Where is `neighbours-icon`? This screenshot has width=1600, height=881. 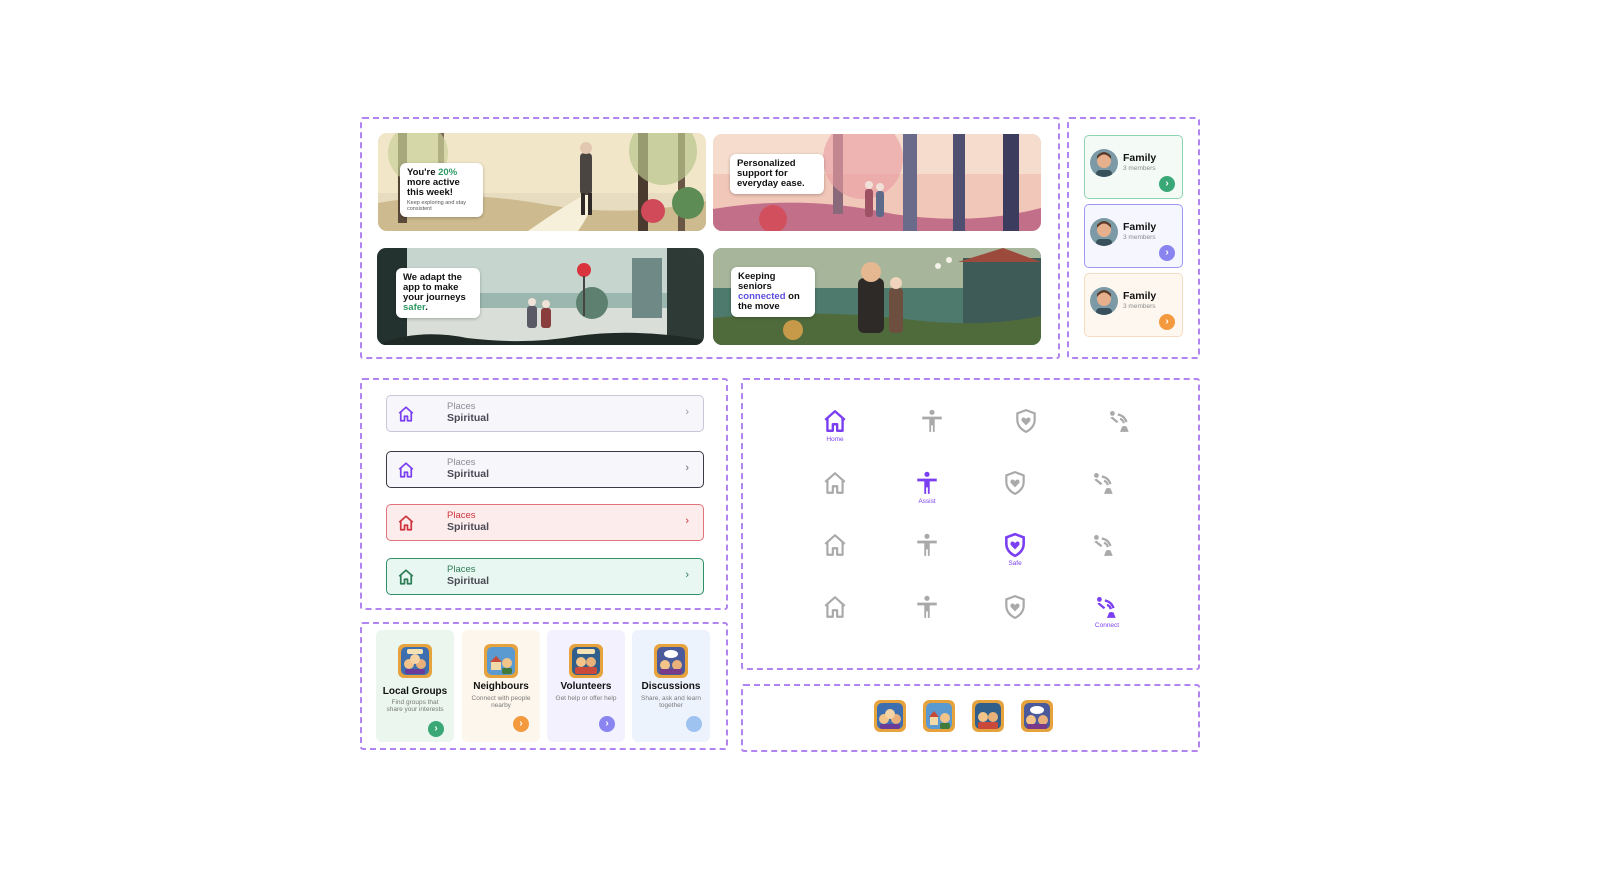 neighbours-icon is located at coordinates (501, 661).